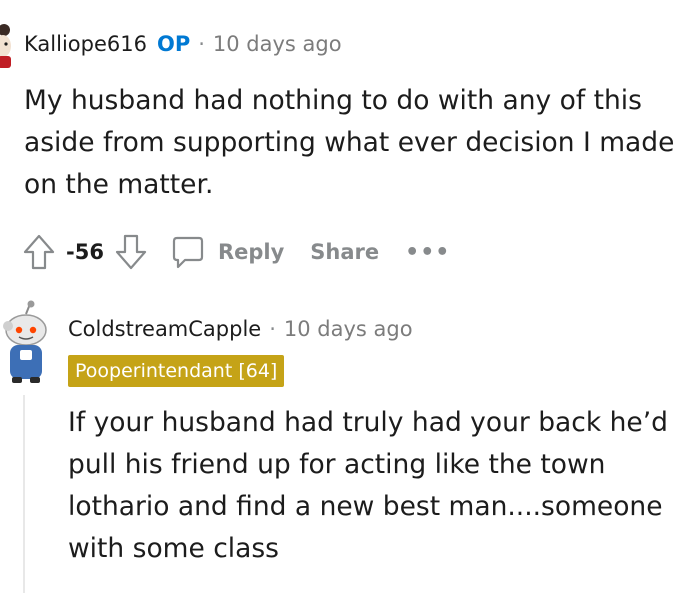  I want to click on share-button: Share, so click(344, 252).